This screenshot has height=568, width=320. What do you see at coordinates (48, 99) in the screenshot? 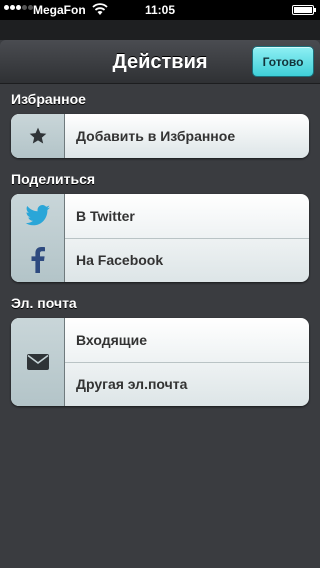
I see `section-header-favorites: Избранное` at bounding box center [48, 99].